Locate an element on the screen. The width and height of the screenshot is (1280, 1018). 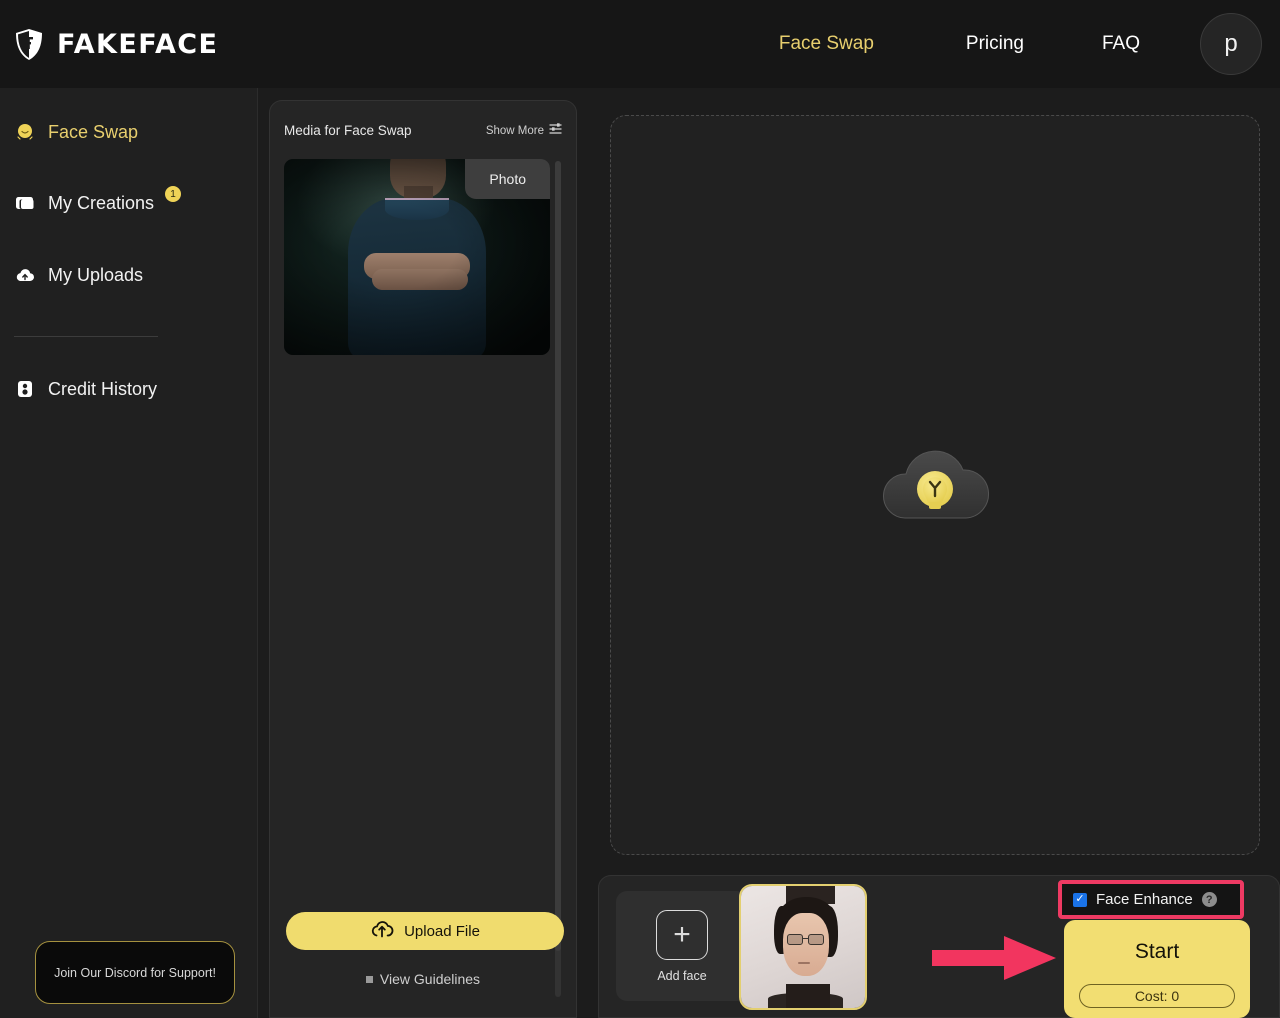
list-square-icon is located at coordinates (369, 979).